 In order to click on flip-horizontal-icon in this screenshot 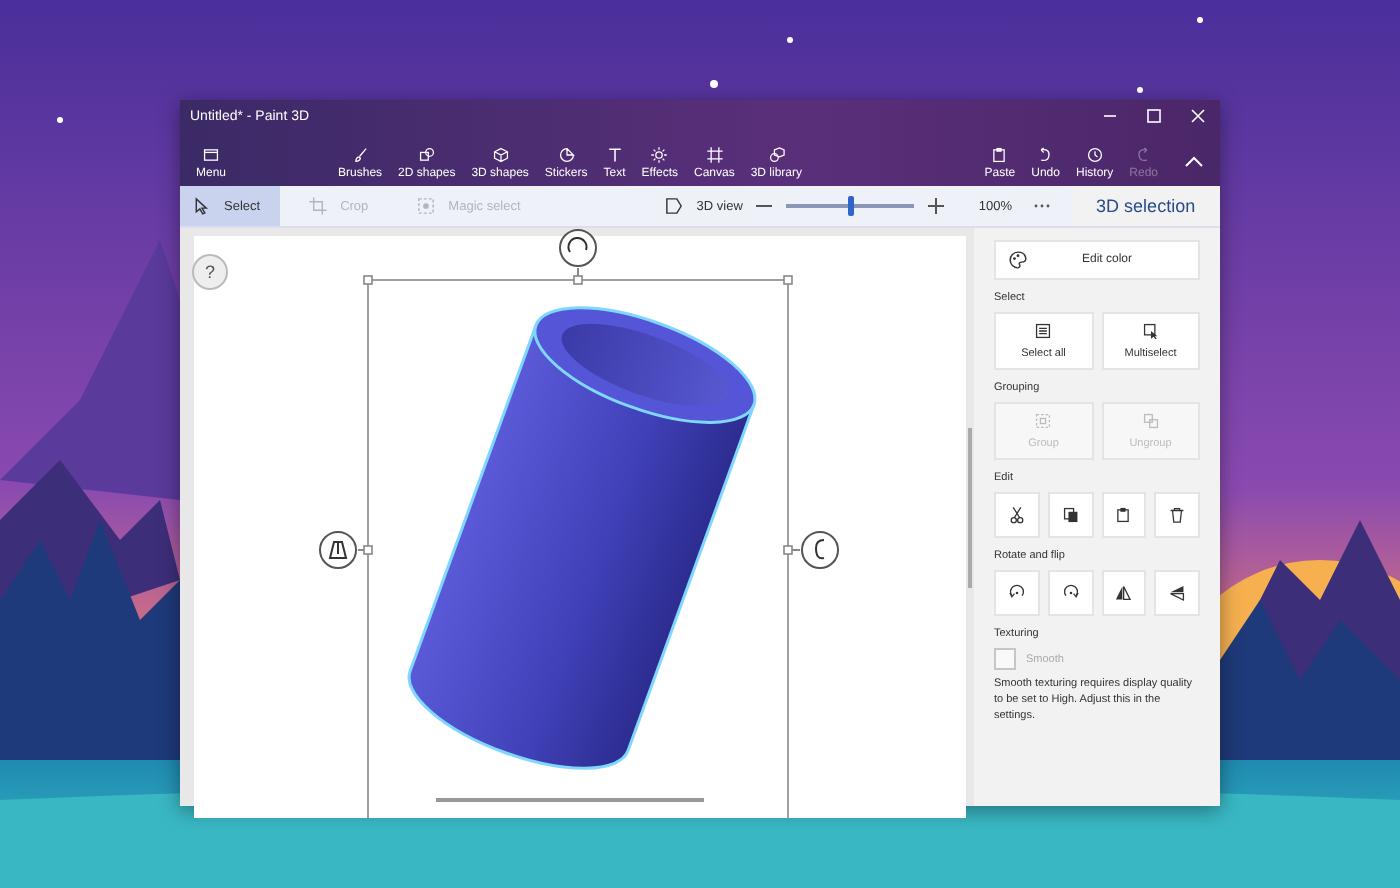, I will do `click(1177, 593)`.